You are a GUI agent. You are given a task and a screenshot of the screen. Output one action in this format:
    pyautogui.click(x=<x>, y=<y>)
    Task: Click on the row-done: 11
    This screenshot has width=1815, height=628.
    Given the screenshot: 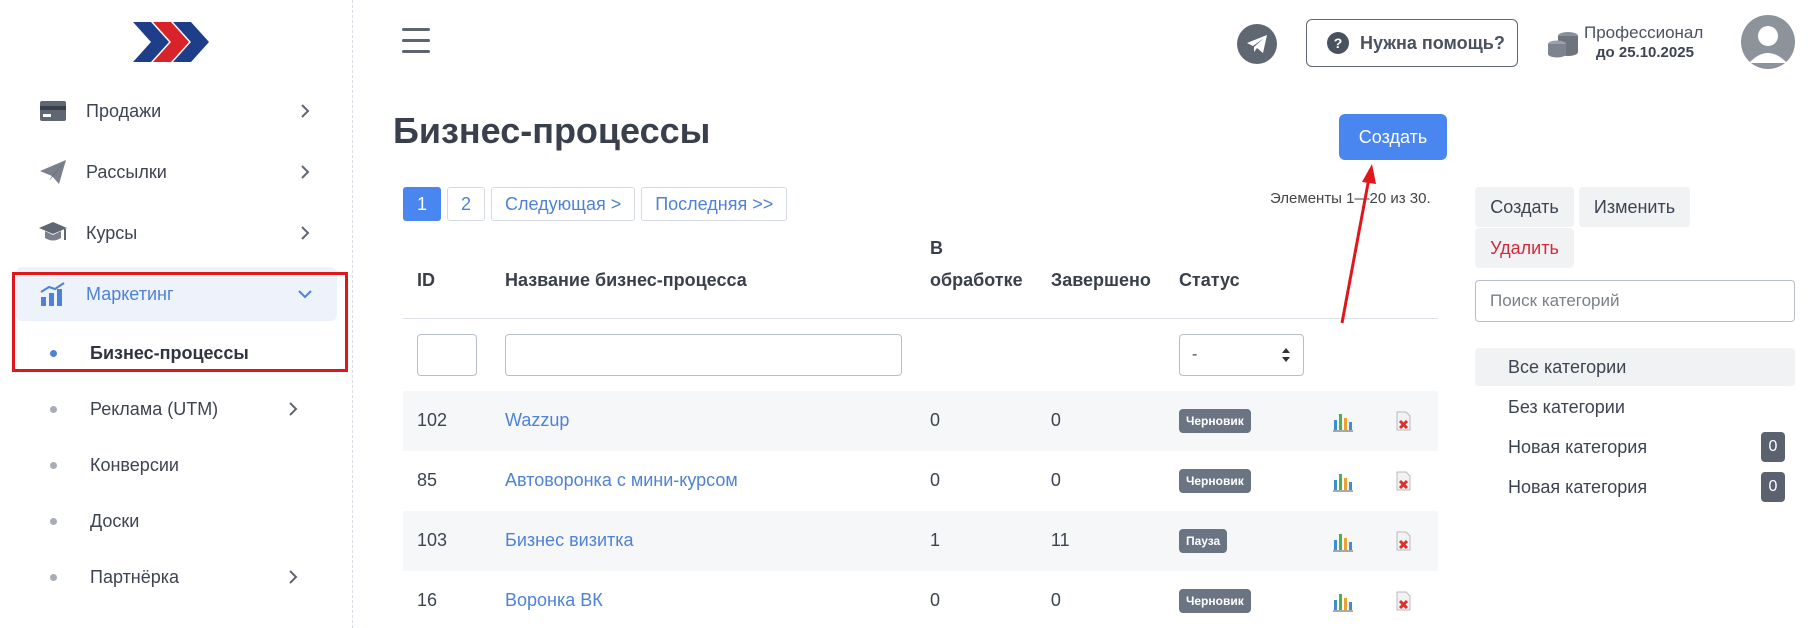 What is the action you would take?
    pyautogui.click(x=1100, y=540)
    